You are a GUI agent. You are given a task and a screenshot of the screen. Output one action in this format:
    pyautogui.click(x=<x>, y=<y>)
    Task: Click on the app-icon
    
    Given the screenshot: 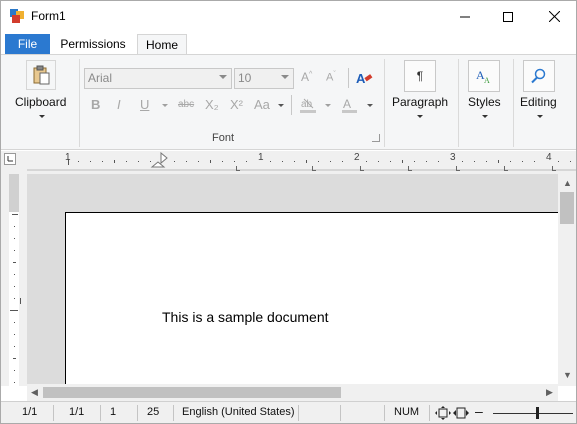 What is the action you would take?
    pyautogui.click(x=17, y=16)
    